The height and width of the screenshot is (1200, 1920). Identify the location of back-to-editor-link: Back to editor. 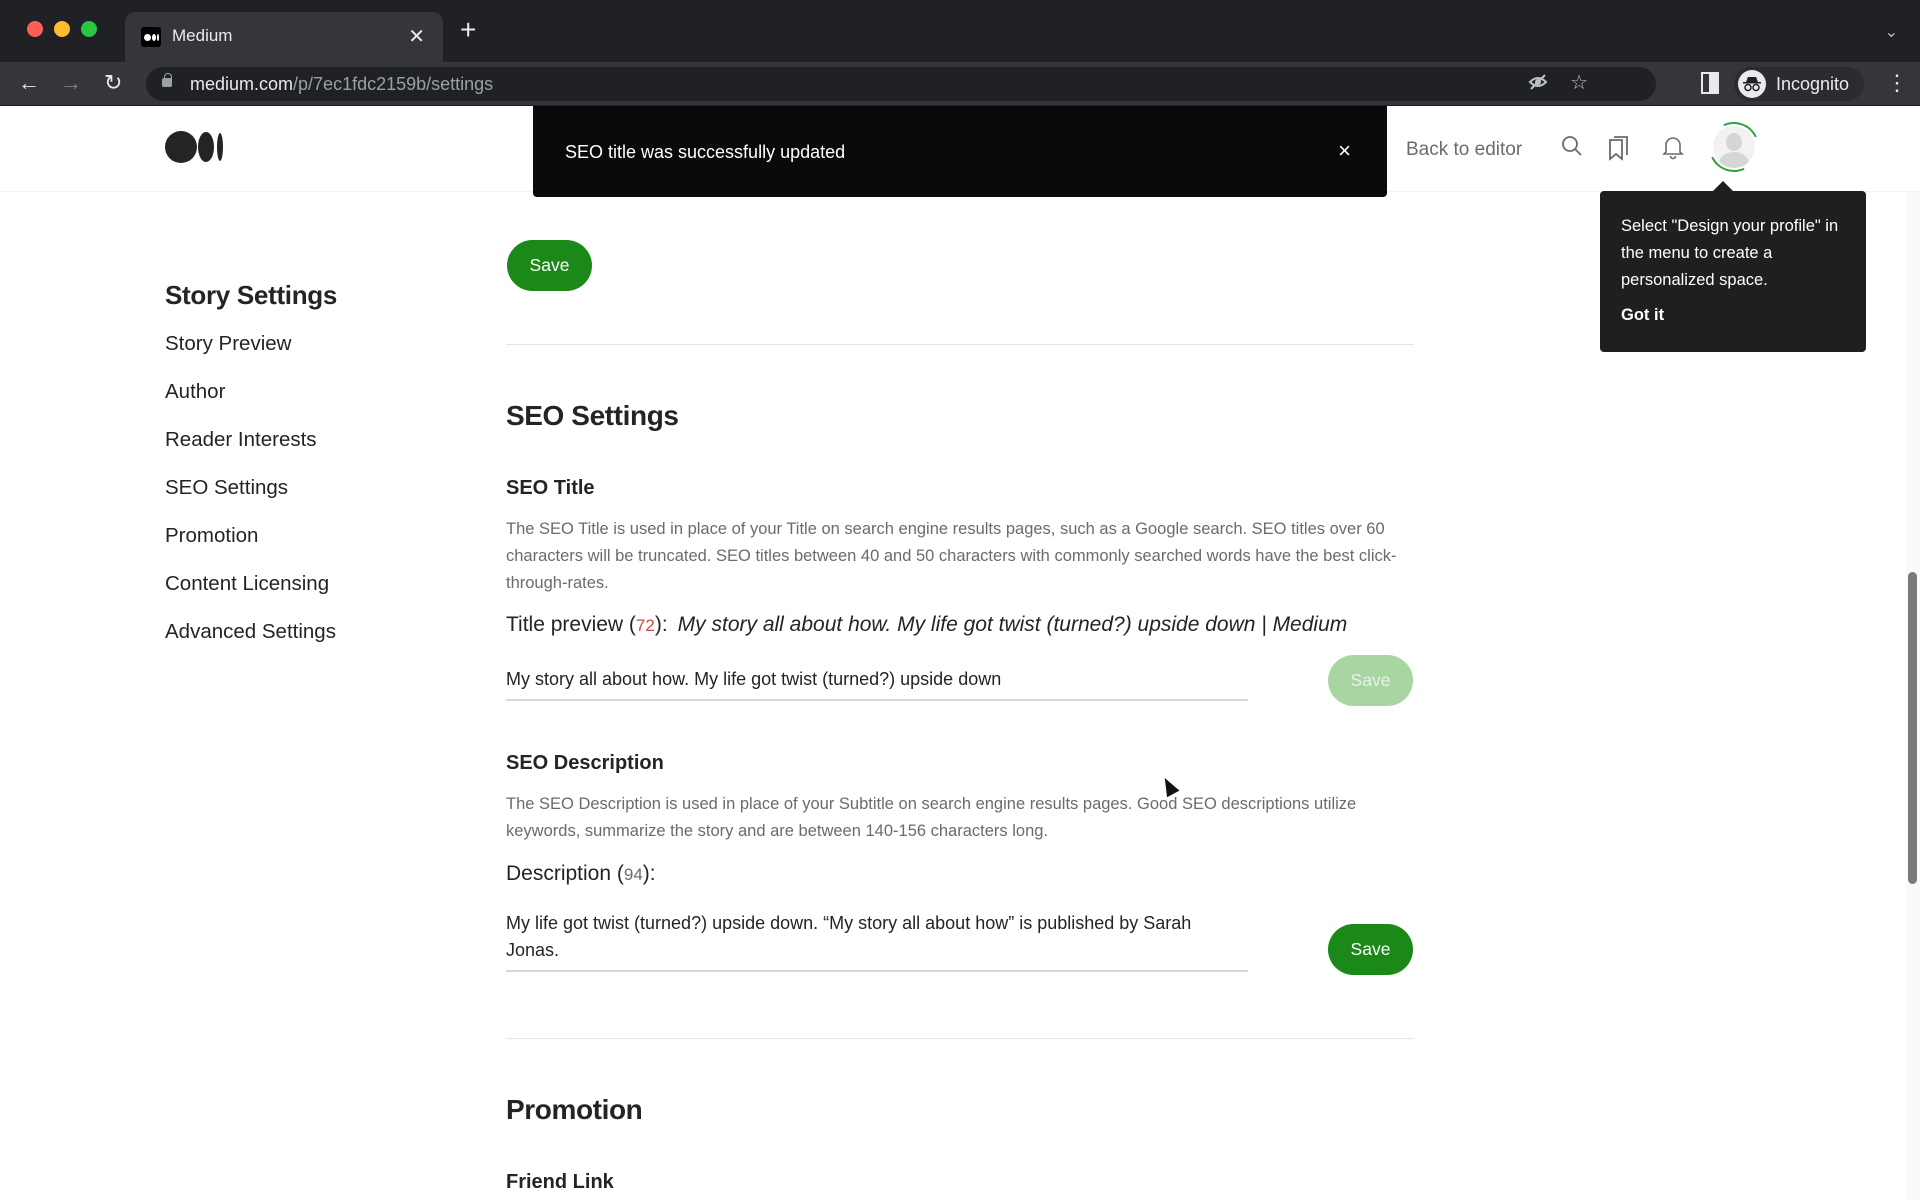
(1464, 150).